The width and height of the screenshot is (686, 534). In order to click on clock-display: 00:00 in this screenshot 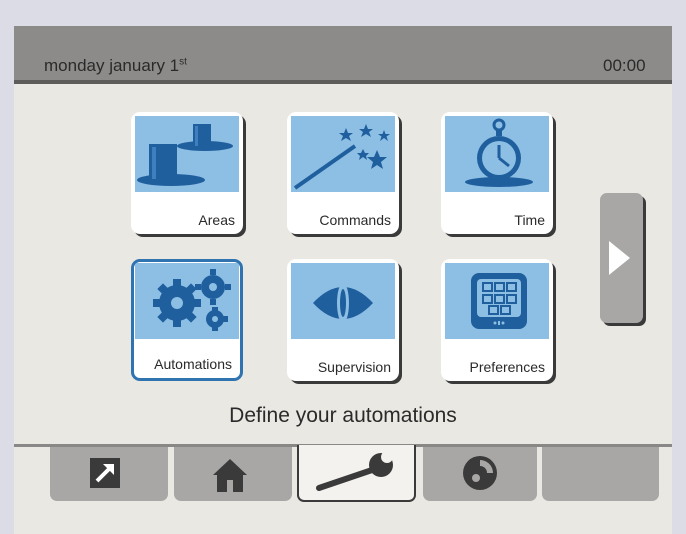, I will do `click(624, 65)`.